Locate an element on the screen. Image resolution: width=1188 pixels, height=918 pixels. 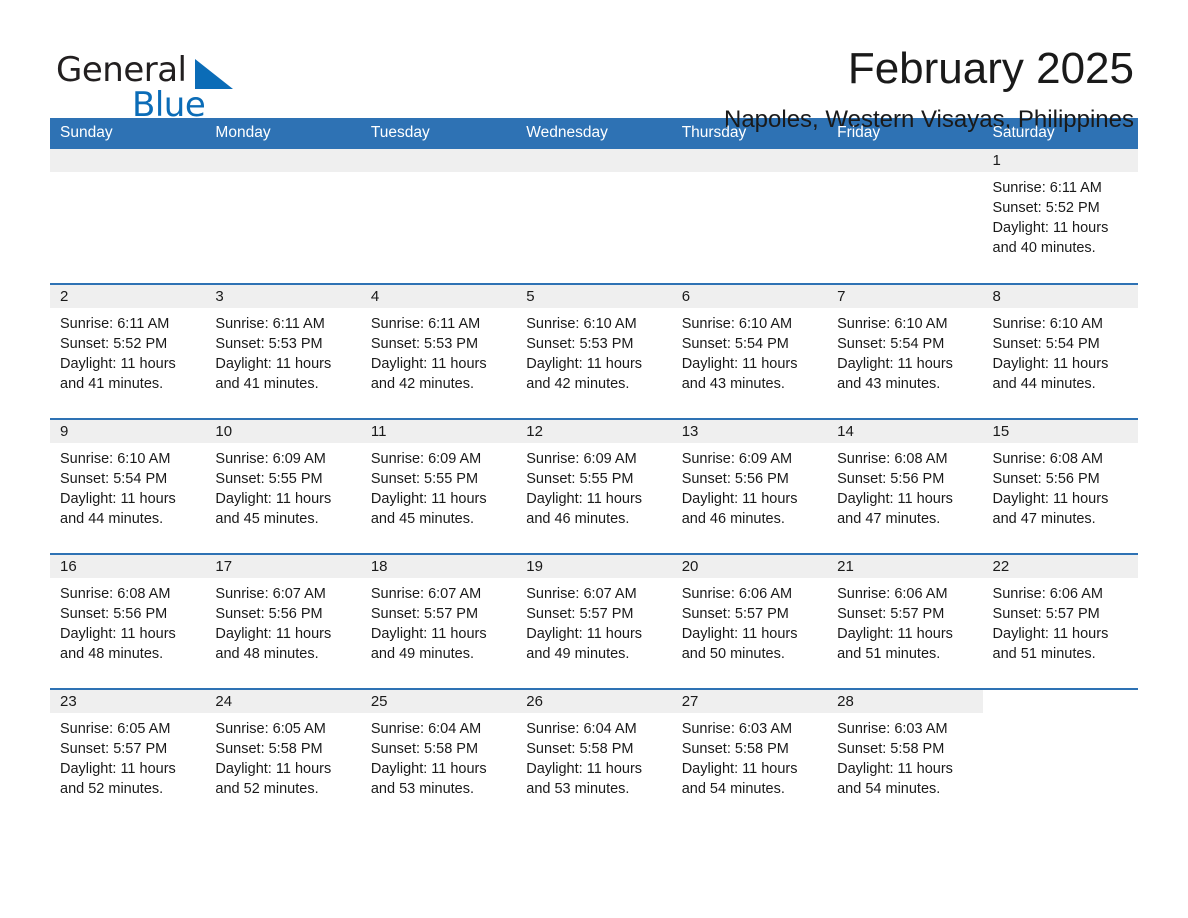
day-number: 1 is located at coordinates (1060, 160).